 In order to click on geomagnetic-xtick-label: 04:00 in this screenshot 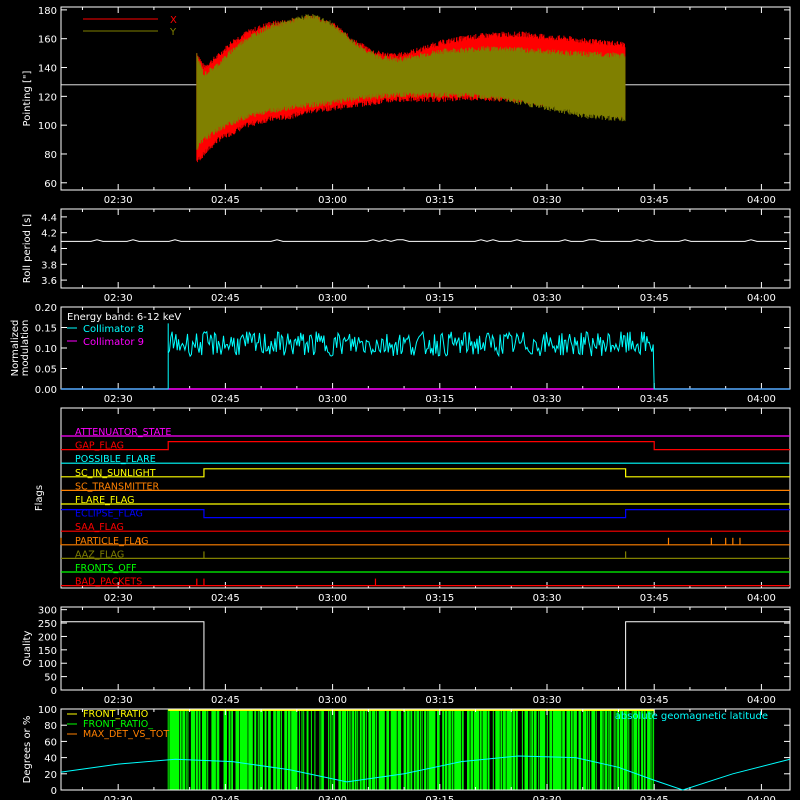, I will do `click(761, 797)`.